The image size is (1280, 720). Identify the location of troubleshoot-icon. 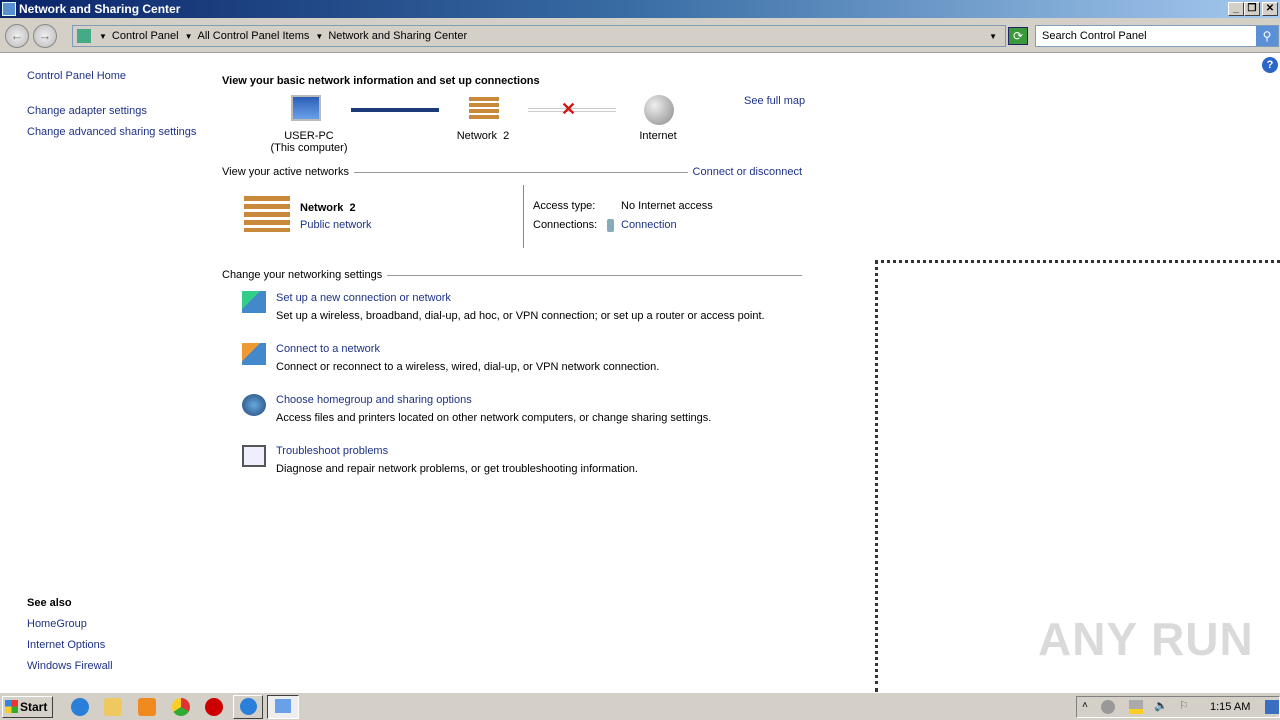
(254, 456).